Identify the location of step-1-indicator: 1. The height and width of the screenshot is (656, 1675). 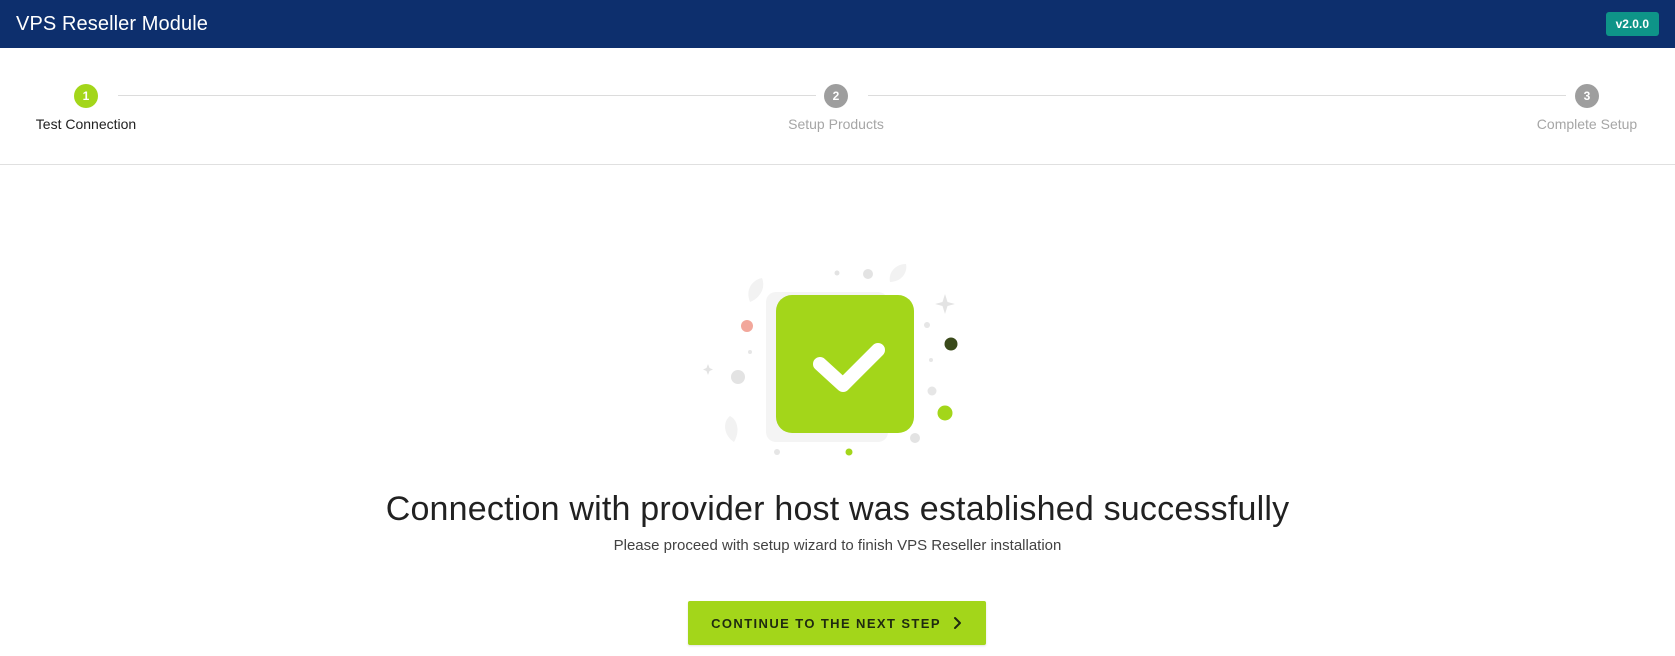
(86, 96).